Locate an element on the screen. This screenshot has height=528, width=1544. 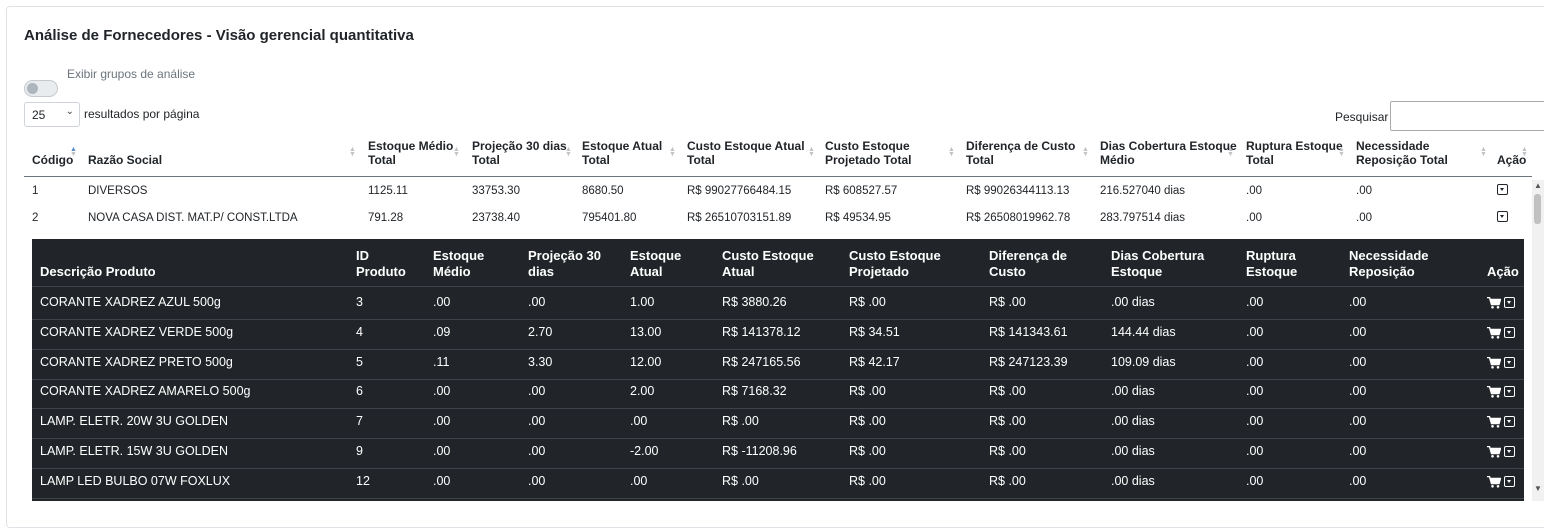
detail-cell: R$ 42.17 is located at coordinates (874, 361).